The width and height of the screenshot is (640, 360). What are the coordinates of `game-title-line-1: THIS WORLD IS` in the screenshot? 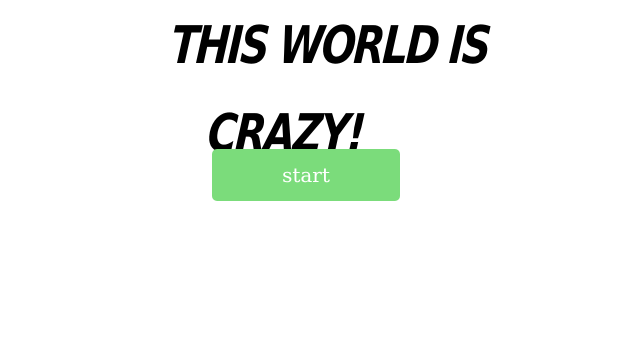 It's located at (330, 46).